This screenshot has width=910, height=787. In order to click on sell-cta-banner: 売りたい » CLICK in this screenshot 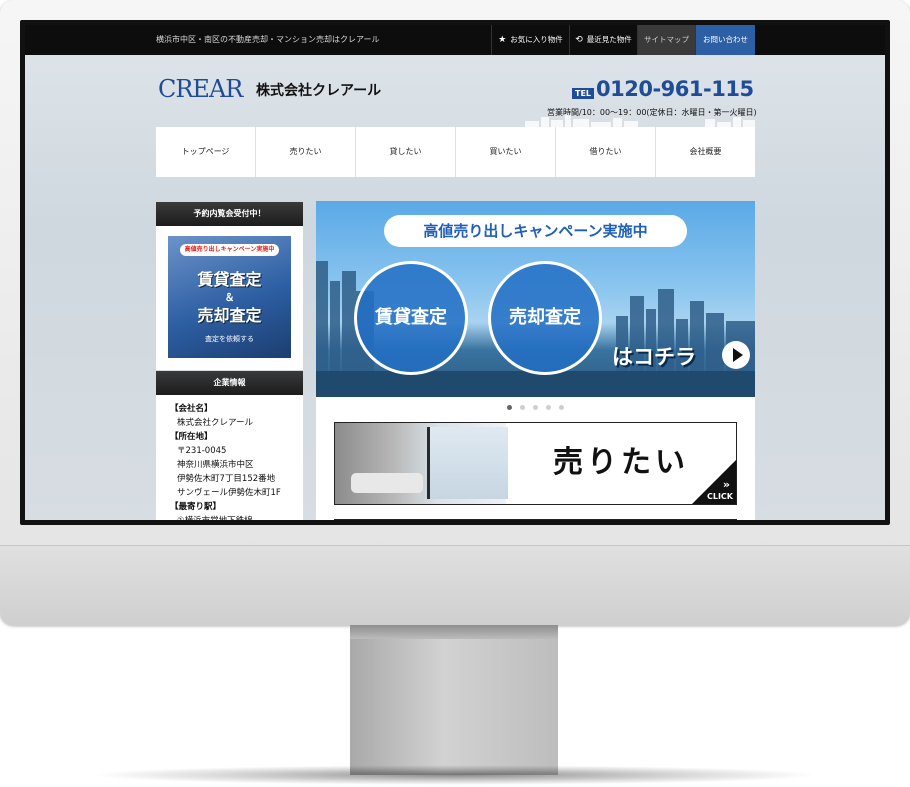, I will do `click(535, 463)`.